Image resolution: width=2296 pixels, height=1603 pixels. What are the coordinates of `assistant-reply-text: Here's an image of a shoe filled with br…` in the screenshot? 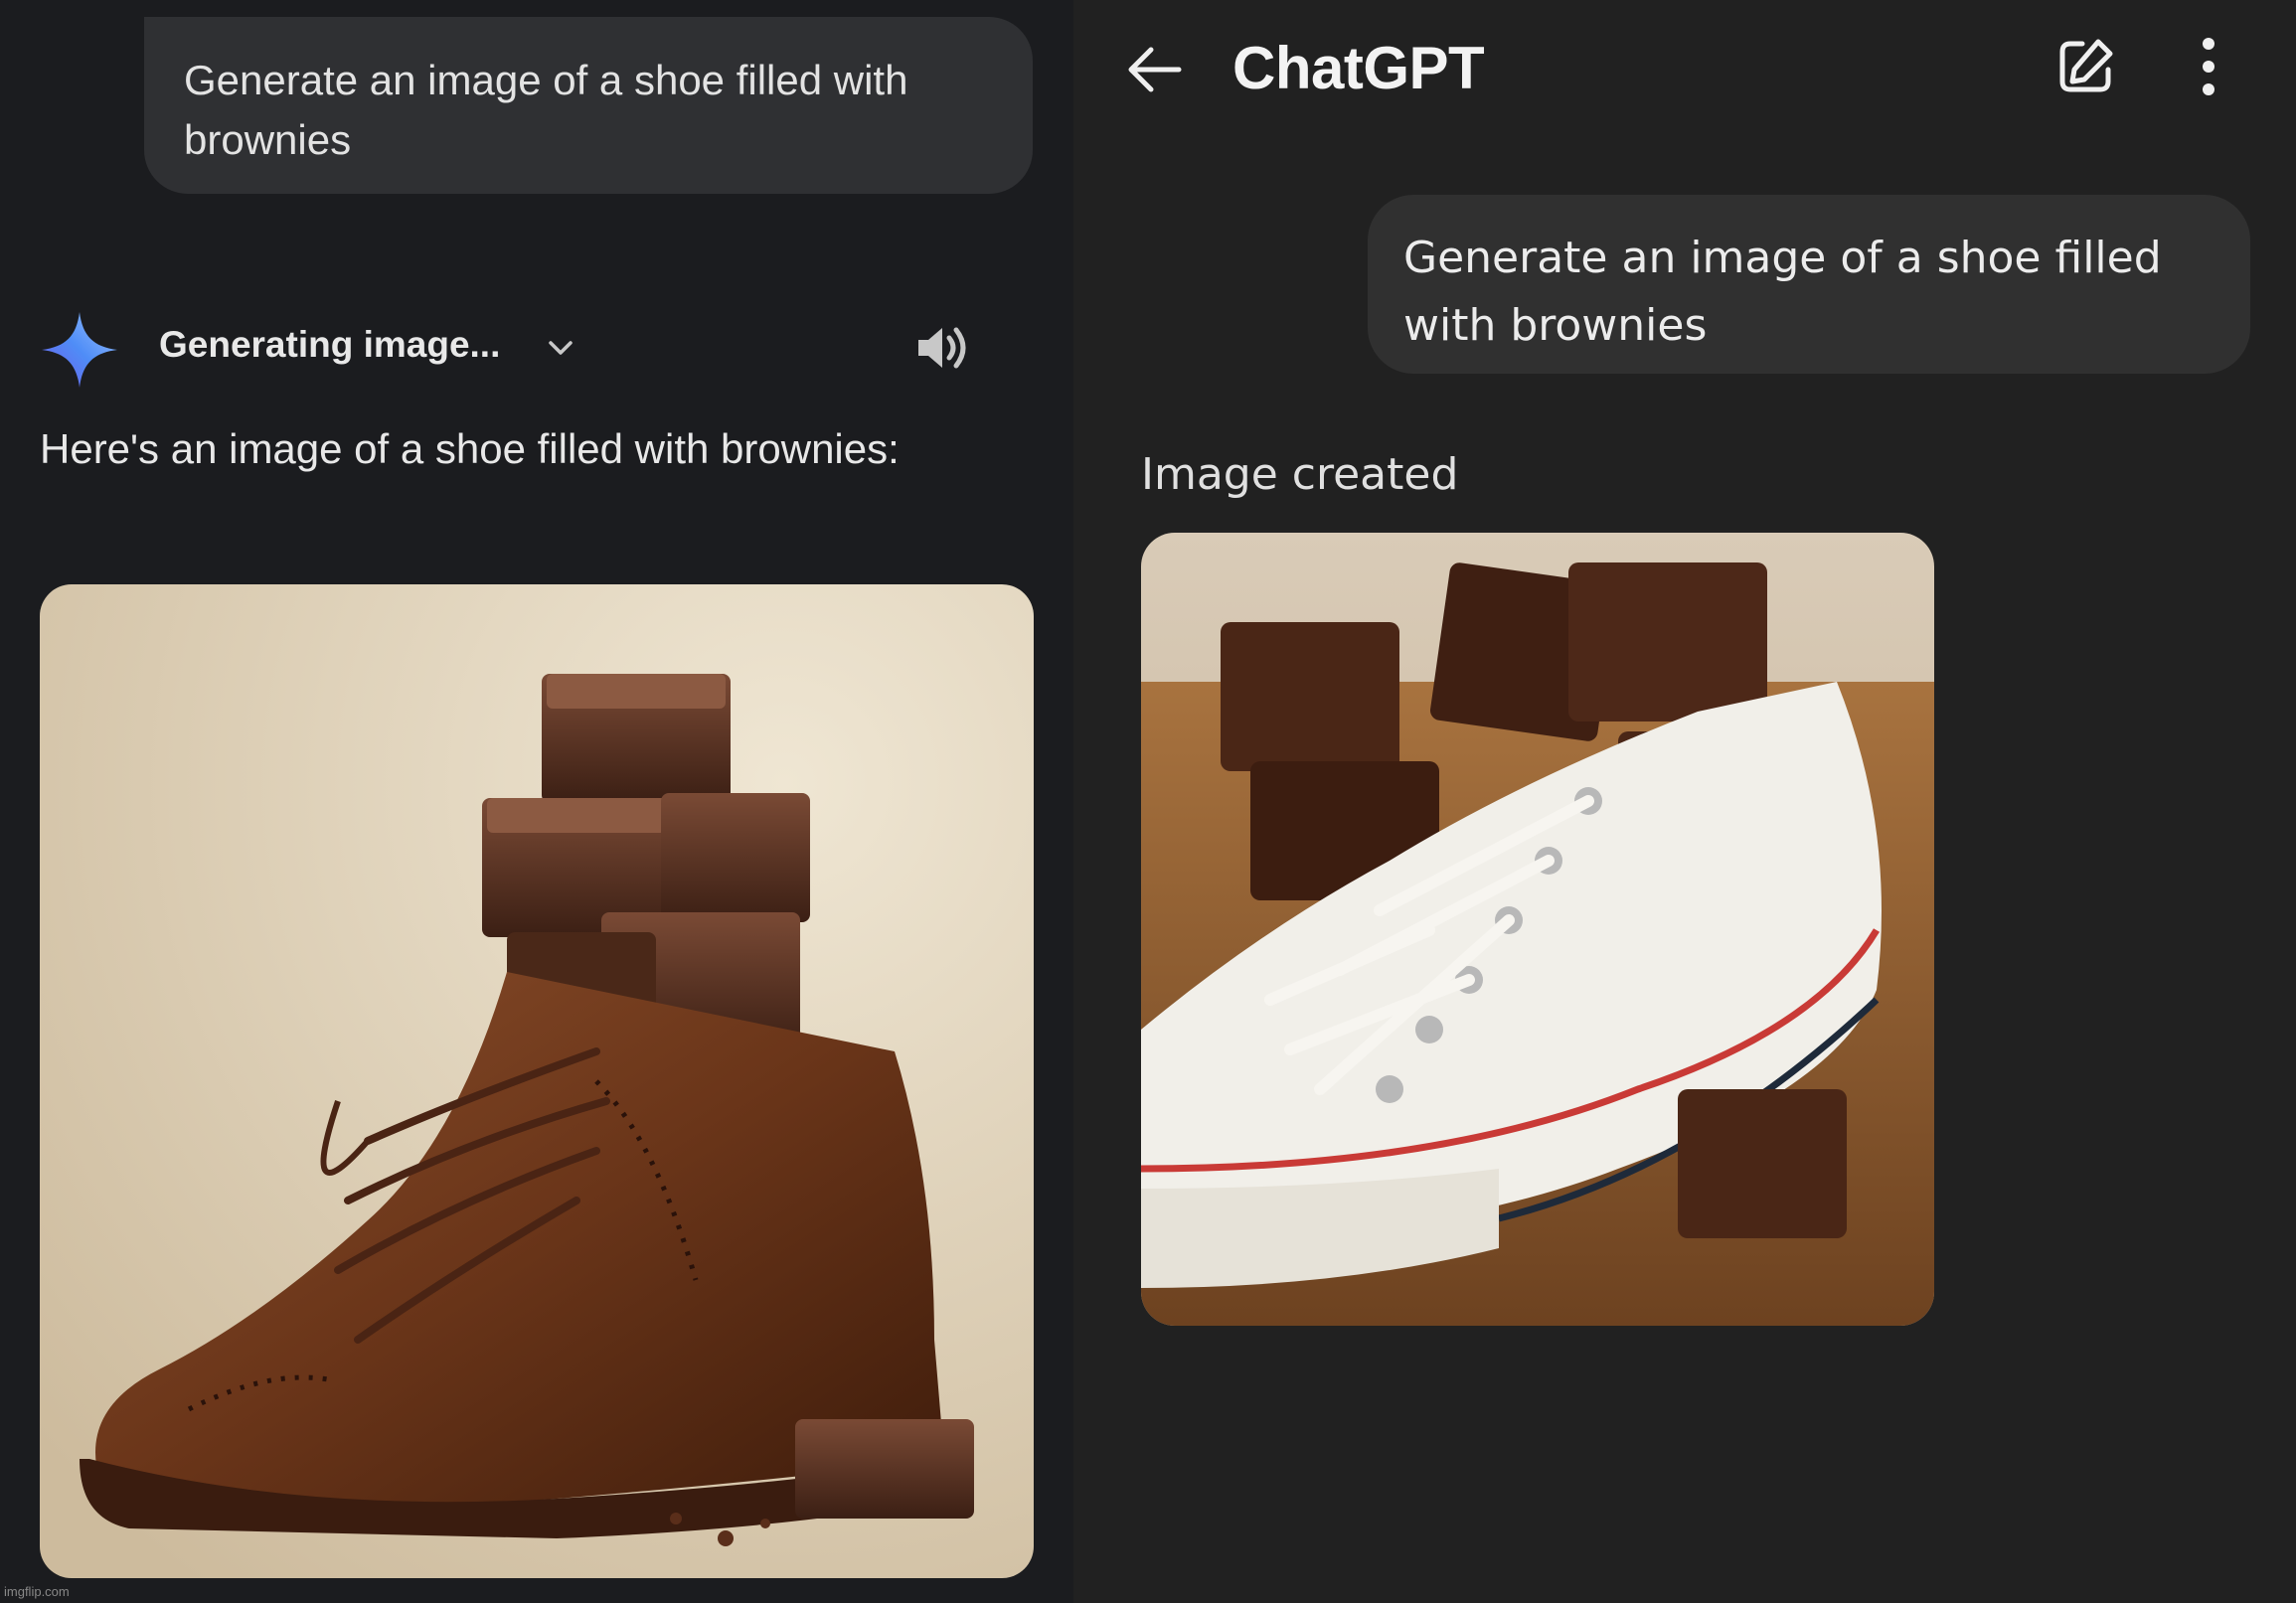 It's located at (470, 449).